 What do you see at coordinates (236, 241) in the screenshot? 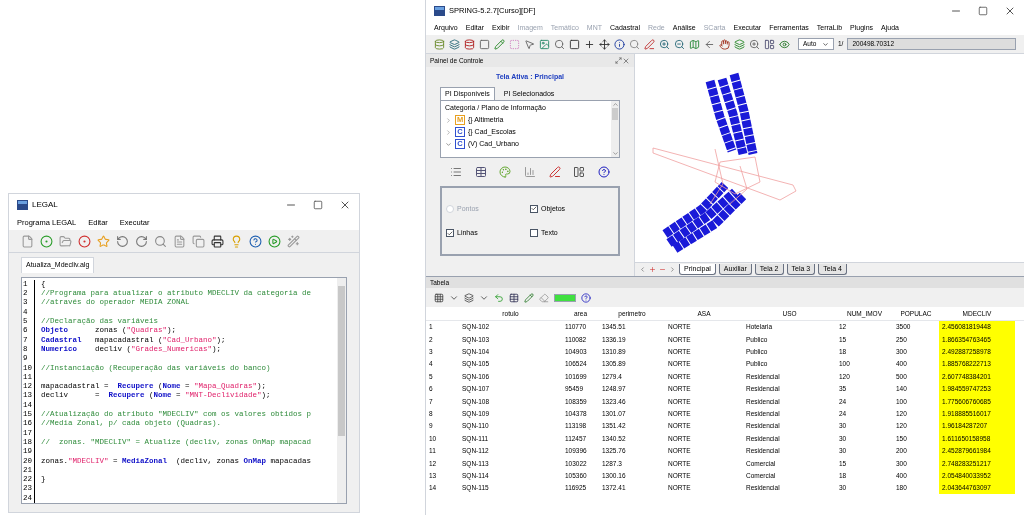
I see `lightbulb-icon` at bounding box center [236, 241].